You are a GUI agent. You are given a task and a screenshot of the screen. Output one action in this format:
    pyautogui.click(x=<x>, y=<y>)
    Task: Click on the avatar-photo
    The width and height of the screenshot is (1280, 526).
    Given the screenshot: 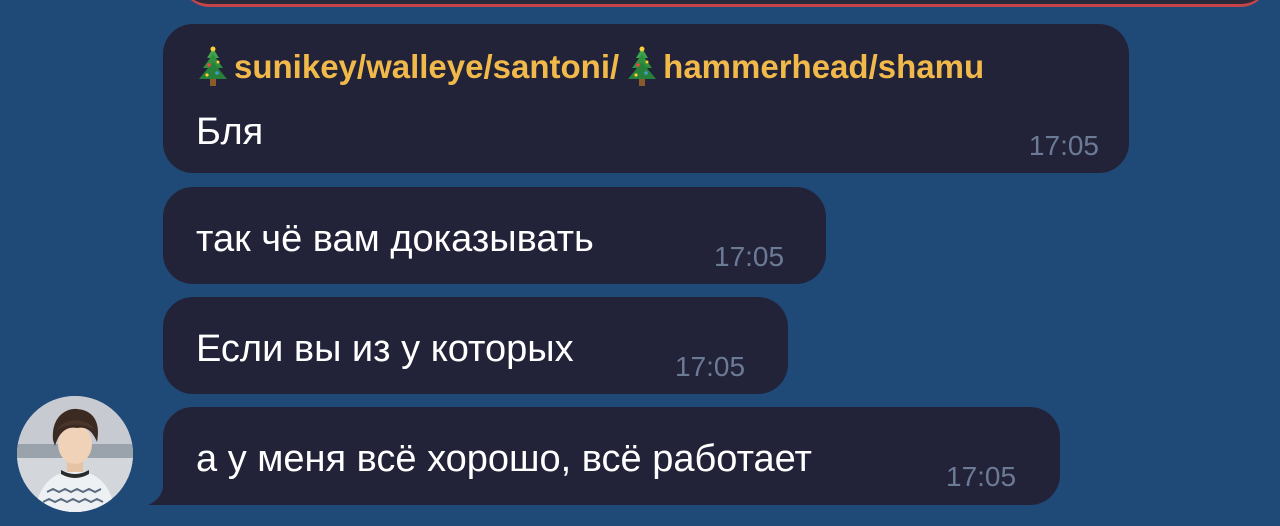 What is the action you would take?
    pyautogui.click(x=75, y=454)
    